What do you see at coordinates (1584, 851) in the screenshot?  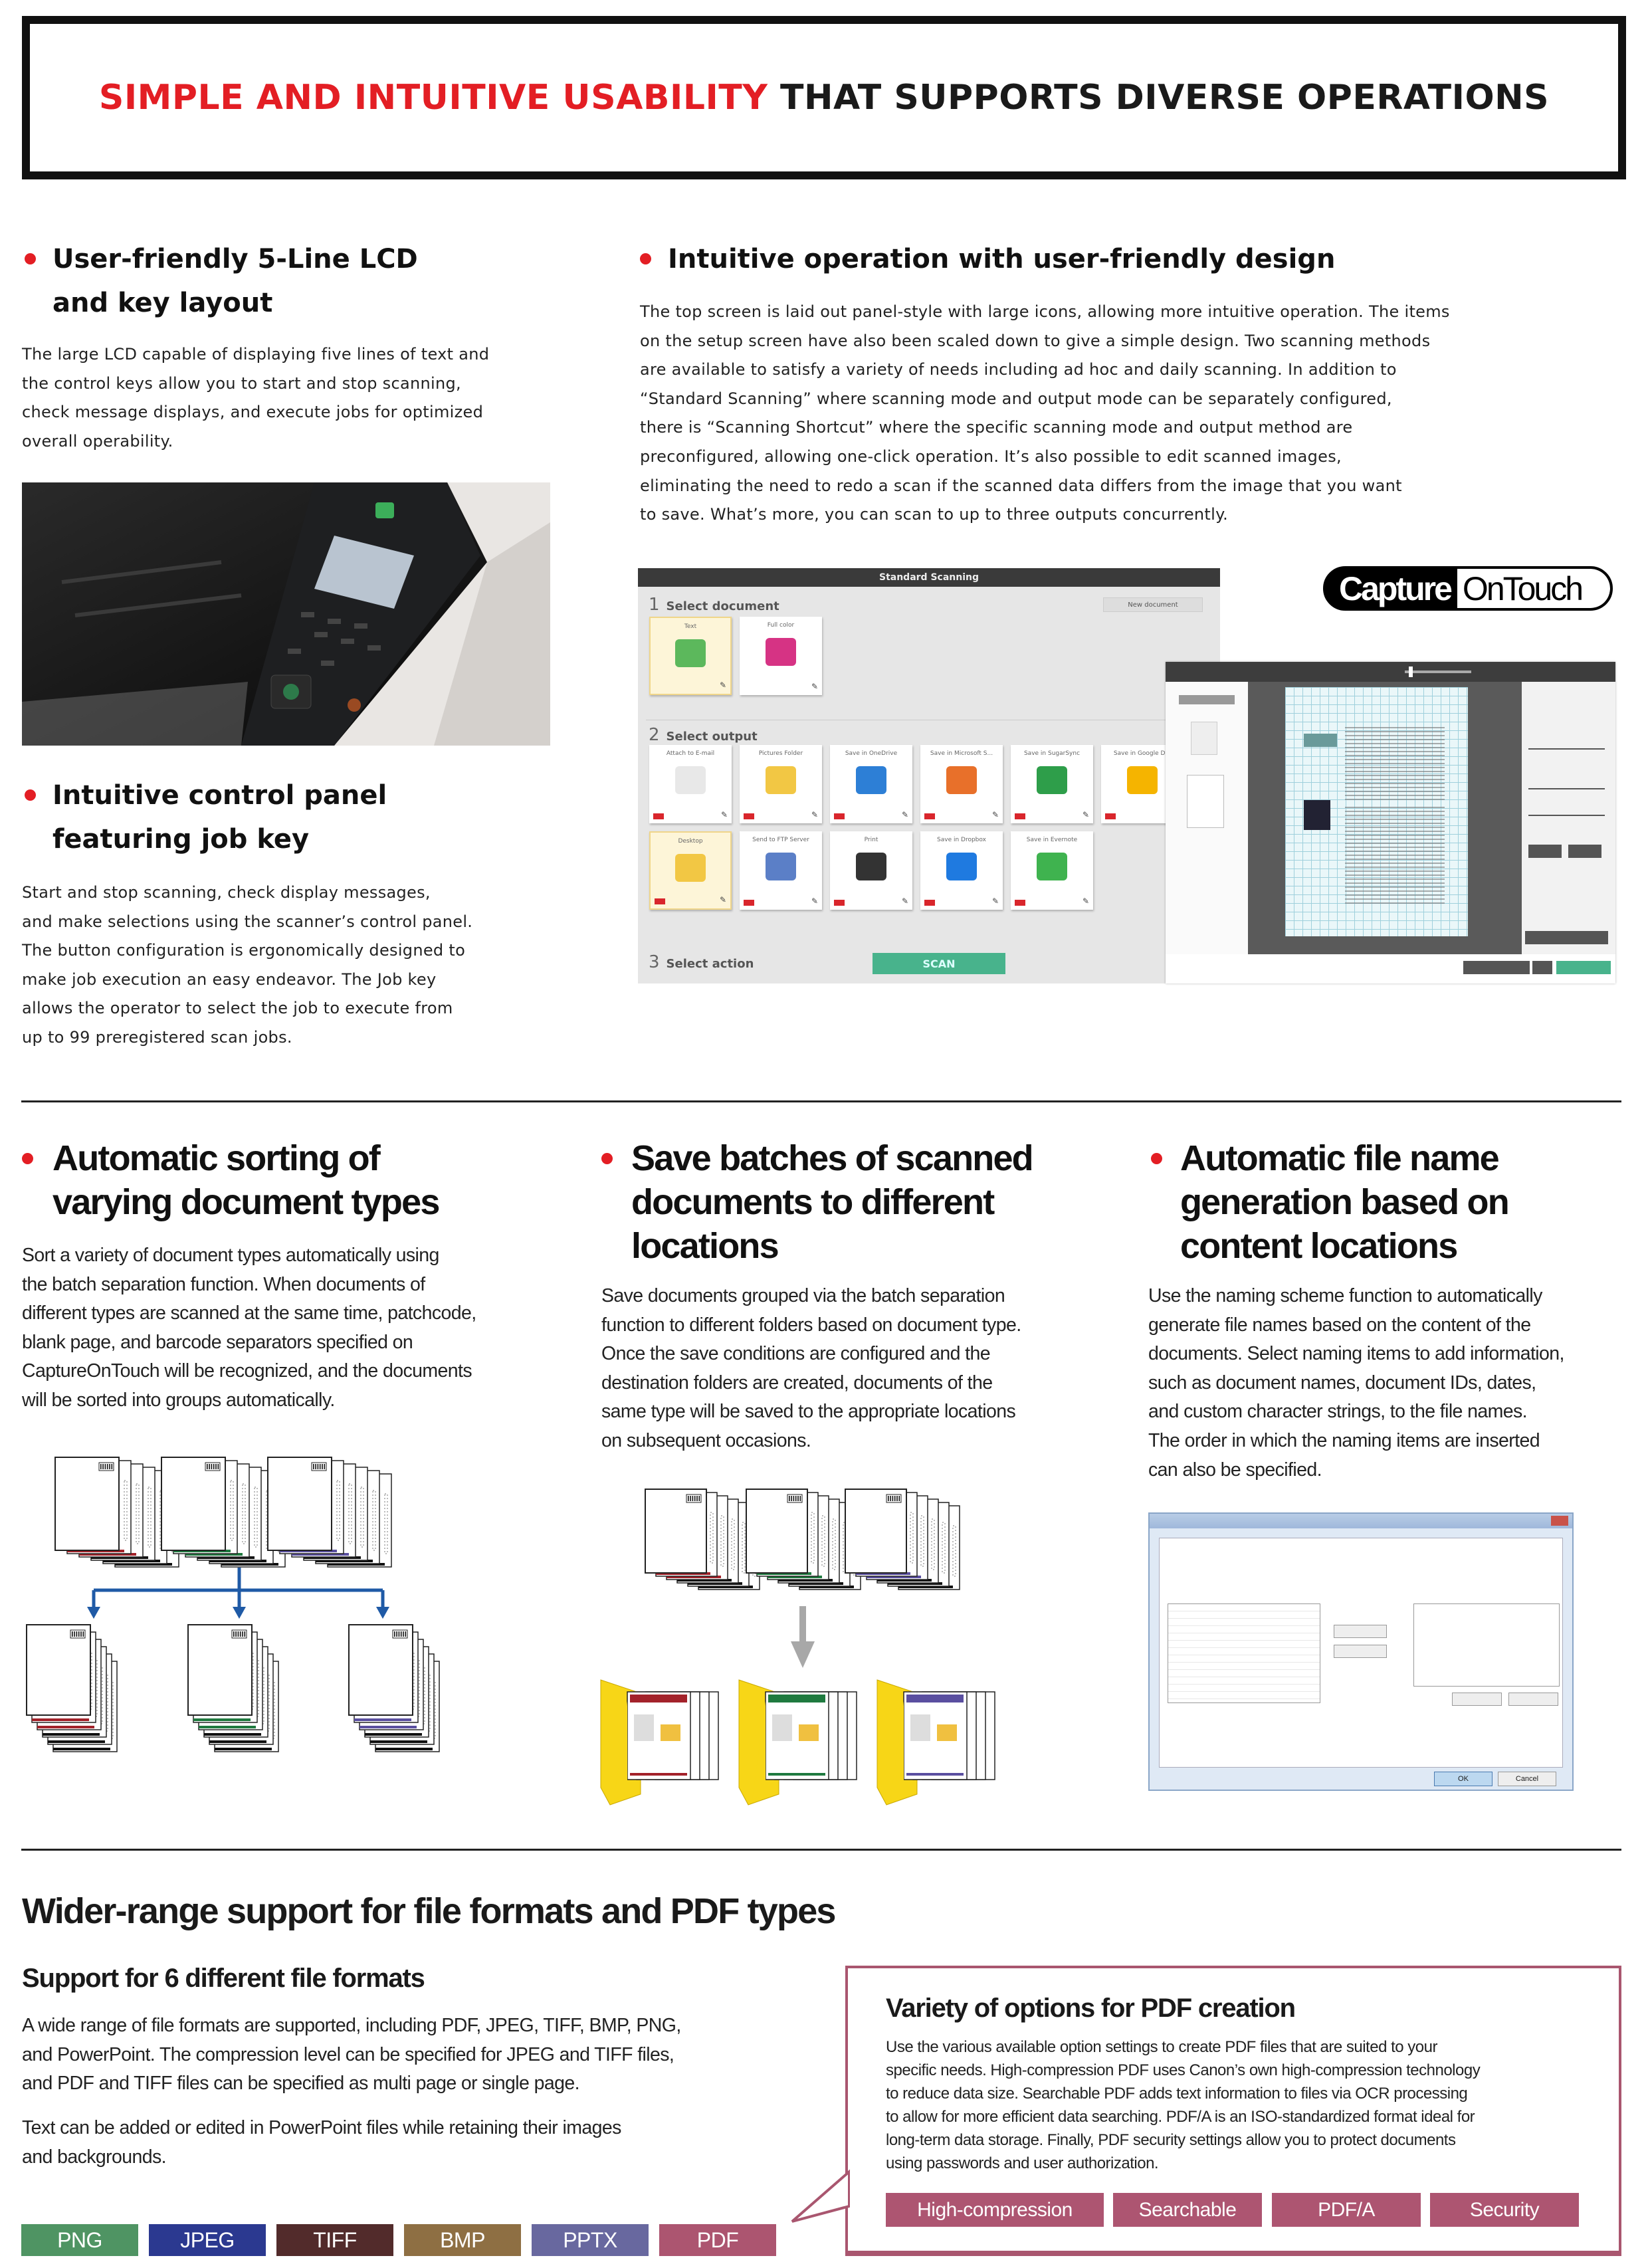 I see `reset-button` at bounding box center [1584, 851].